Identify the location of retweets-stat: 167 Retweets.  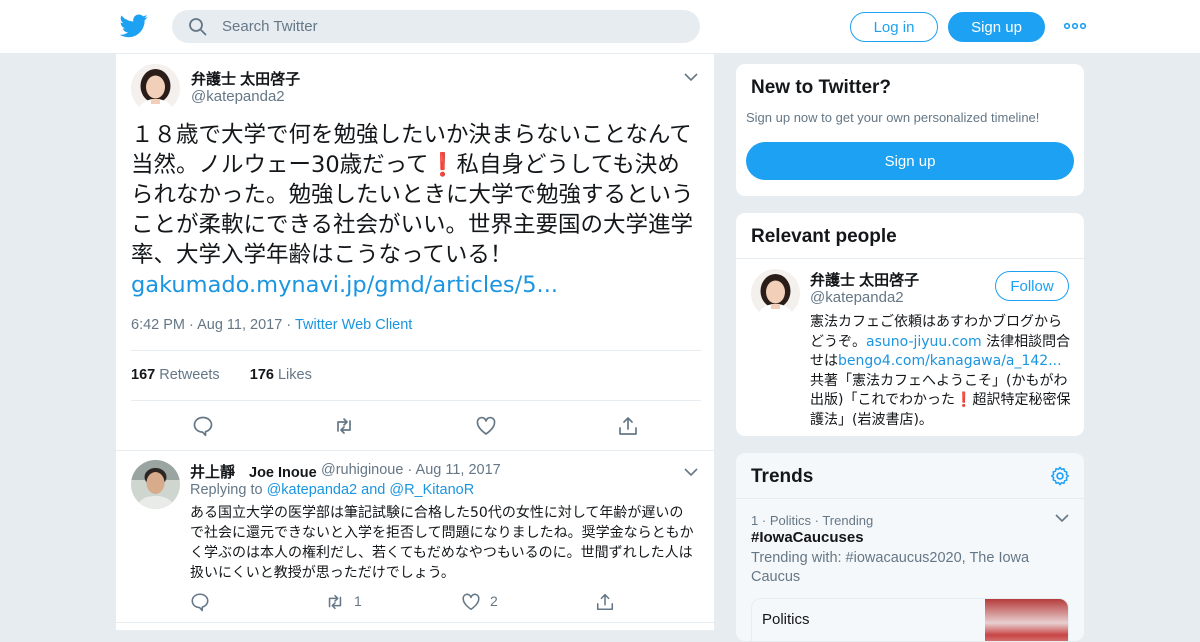
(175, 375).